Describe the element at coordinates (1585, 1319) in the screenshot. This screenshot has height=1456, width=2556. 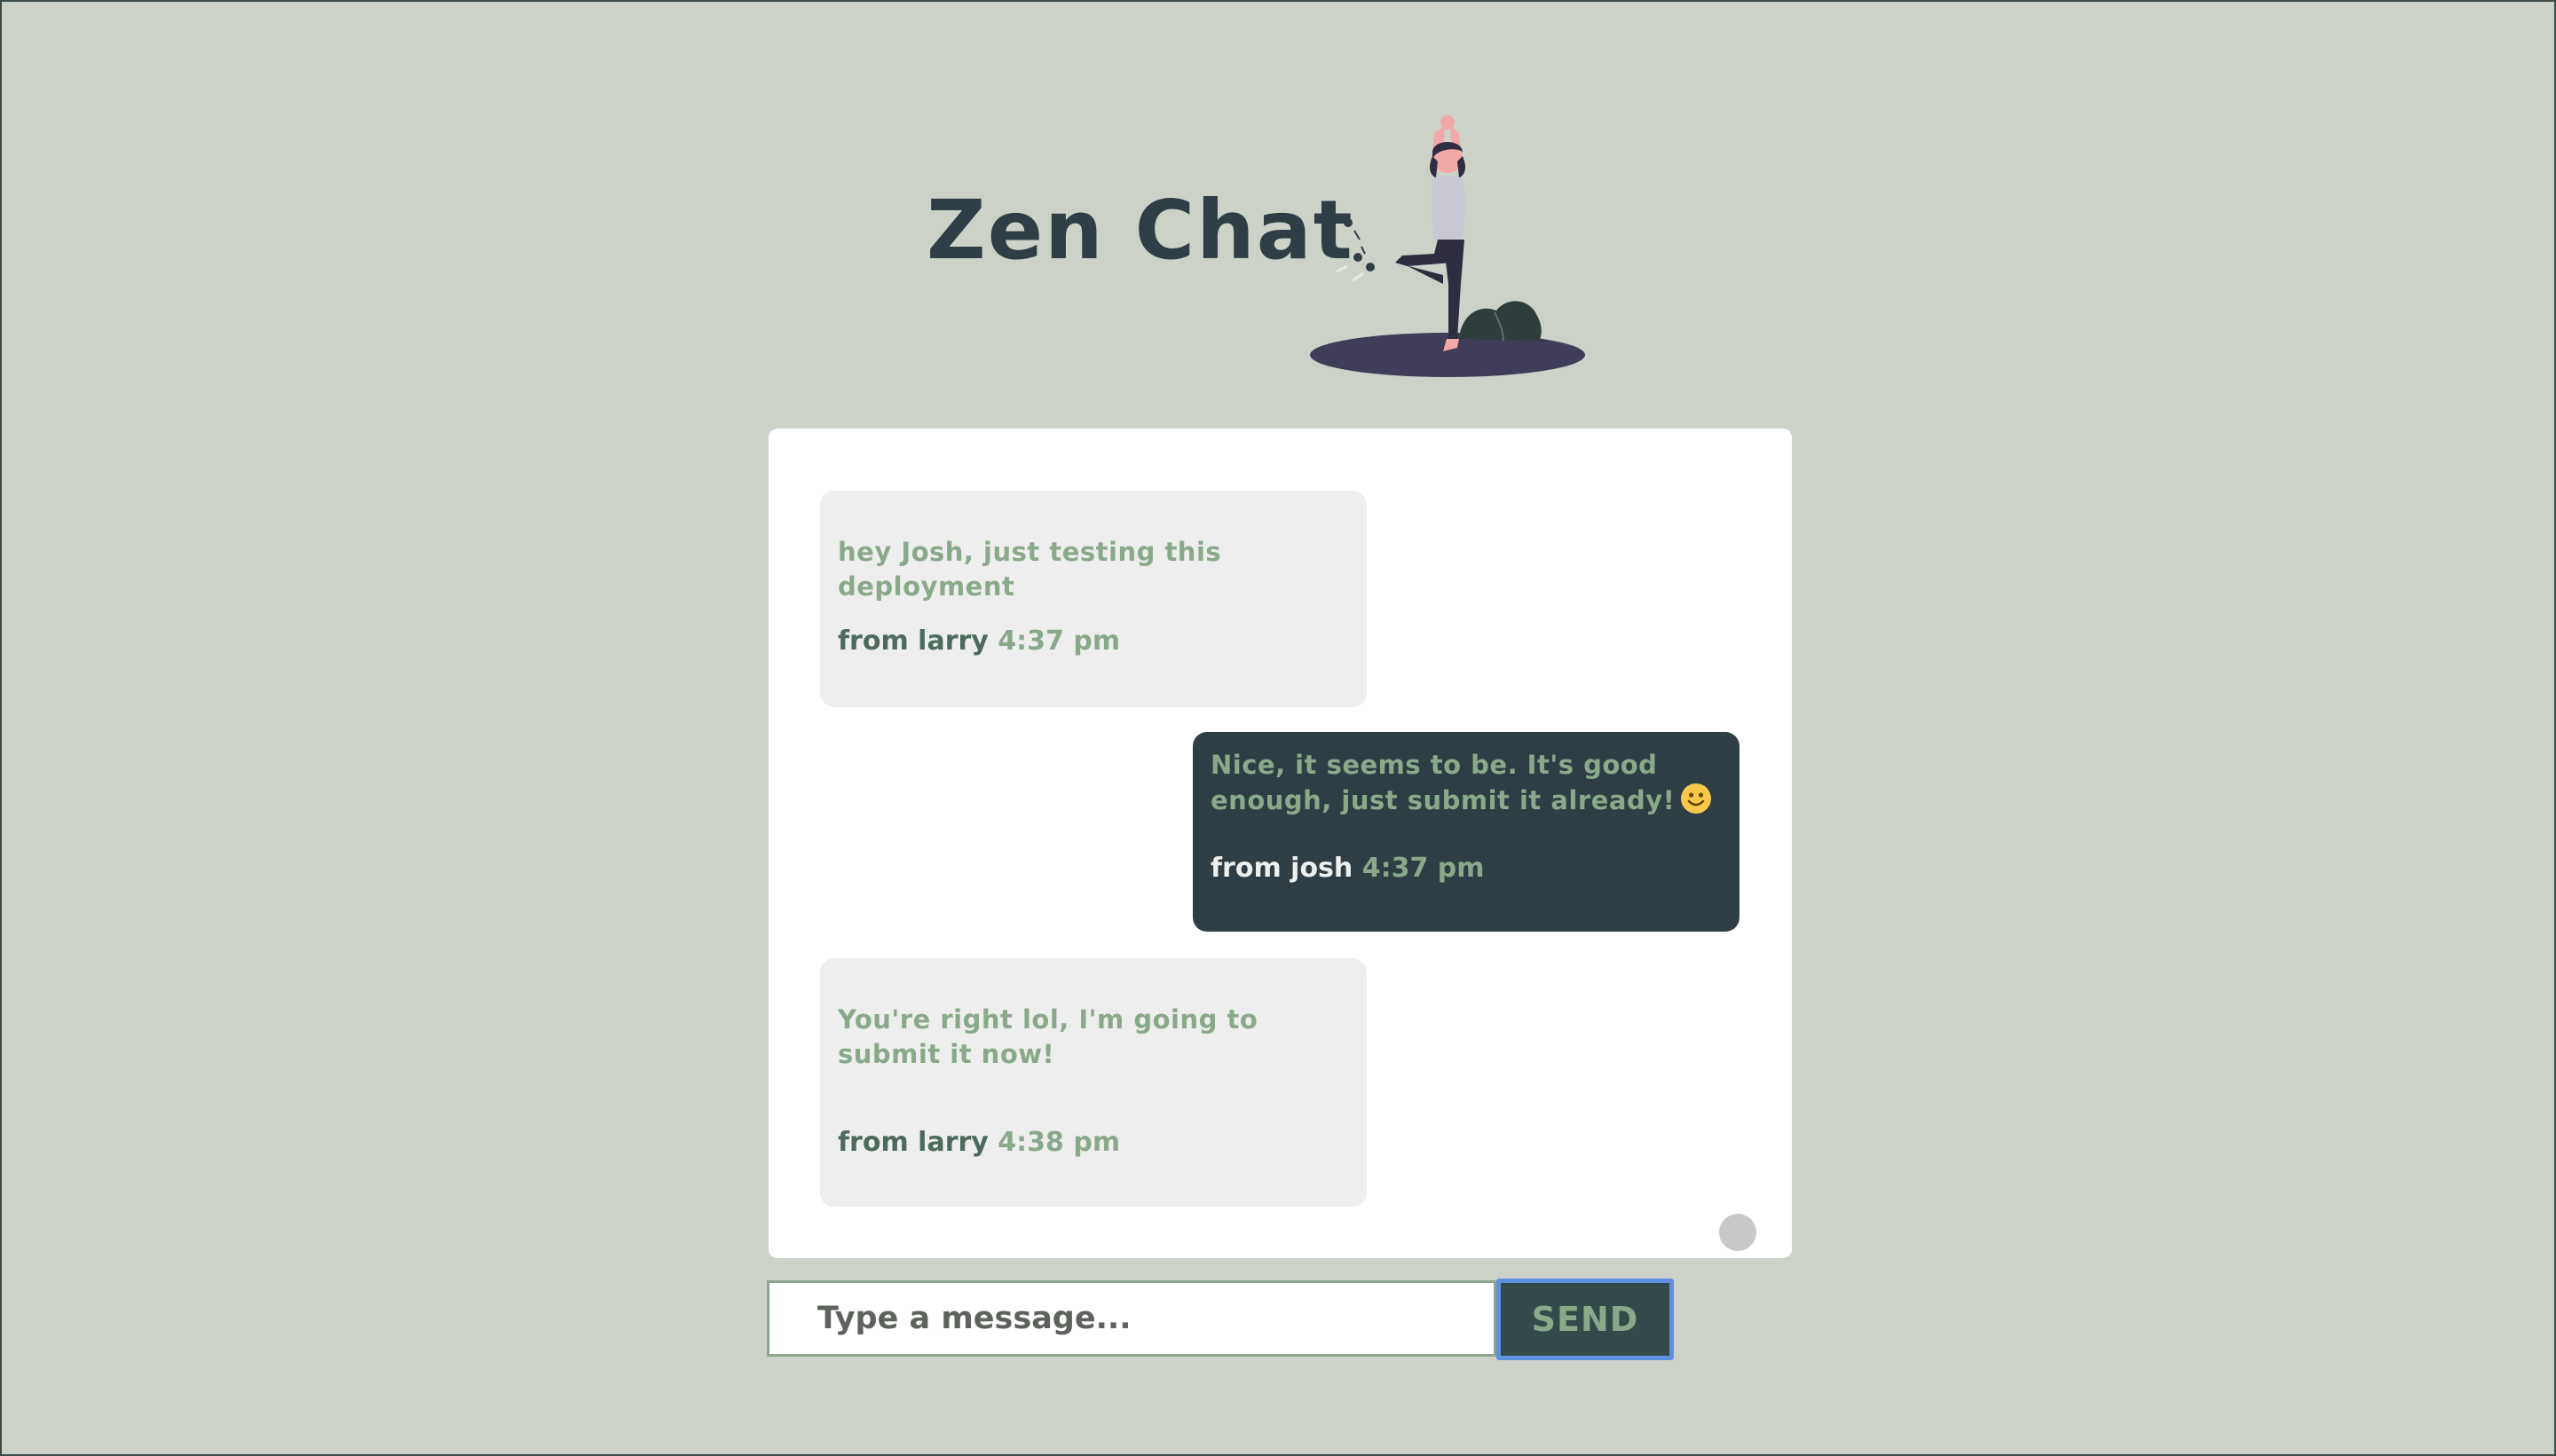
I see `send-button: SEND` at that location.